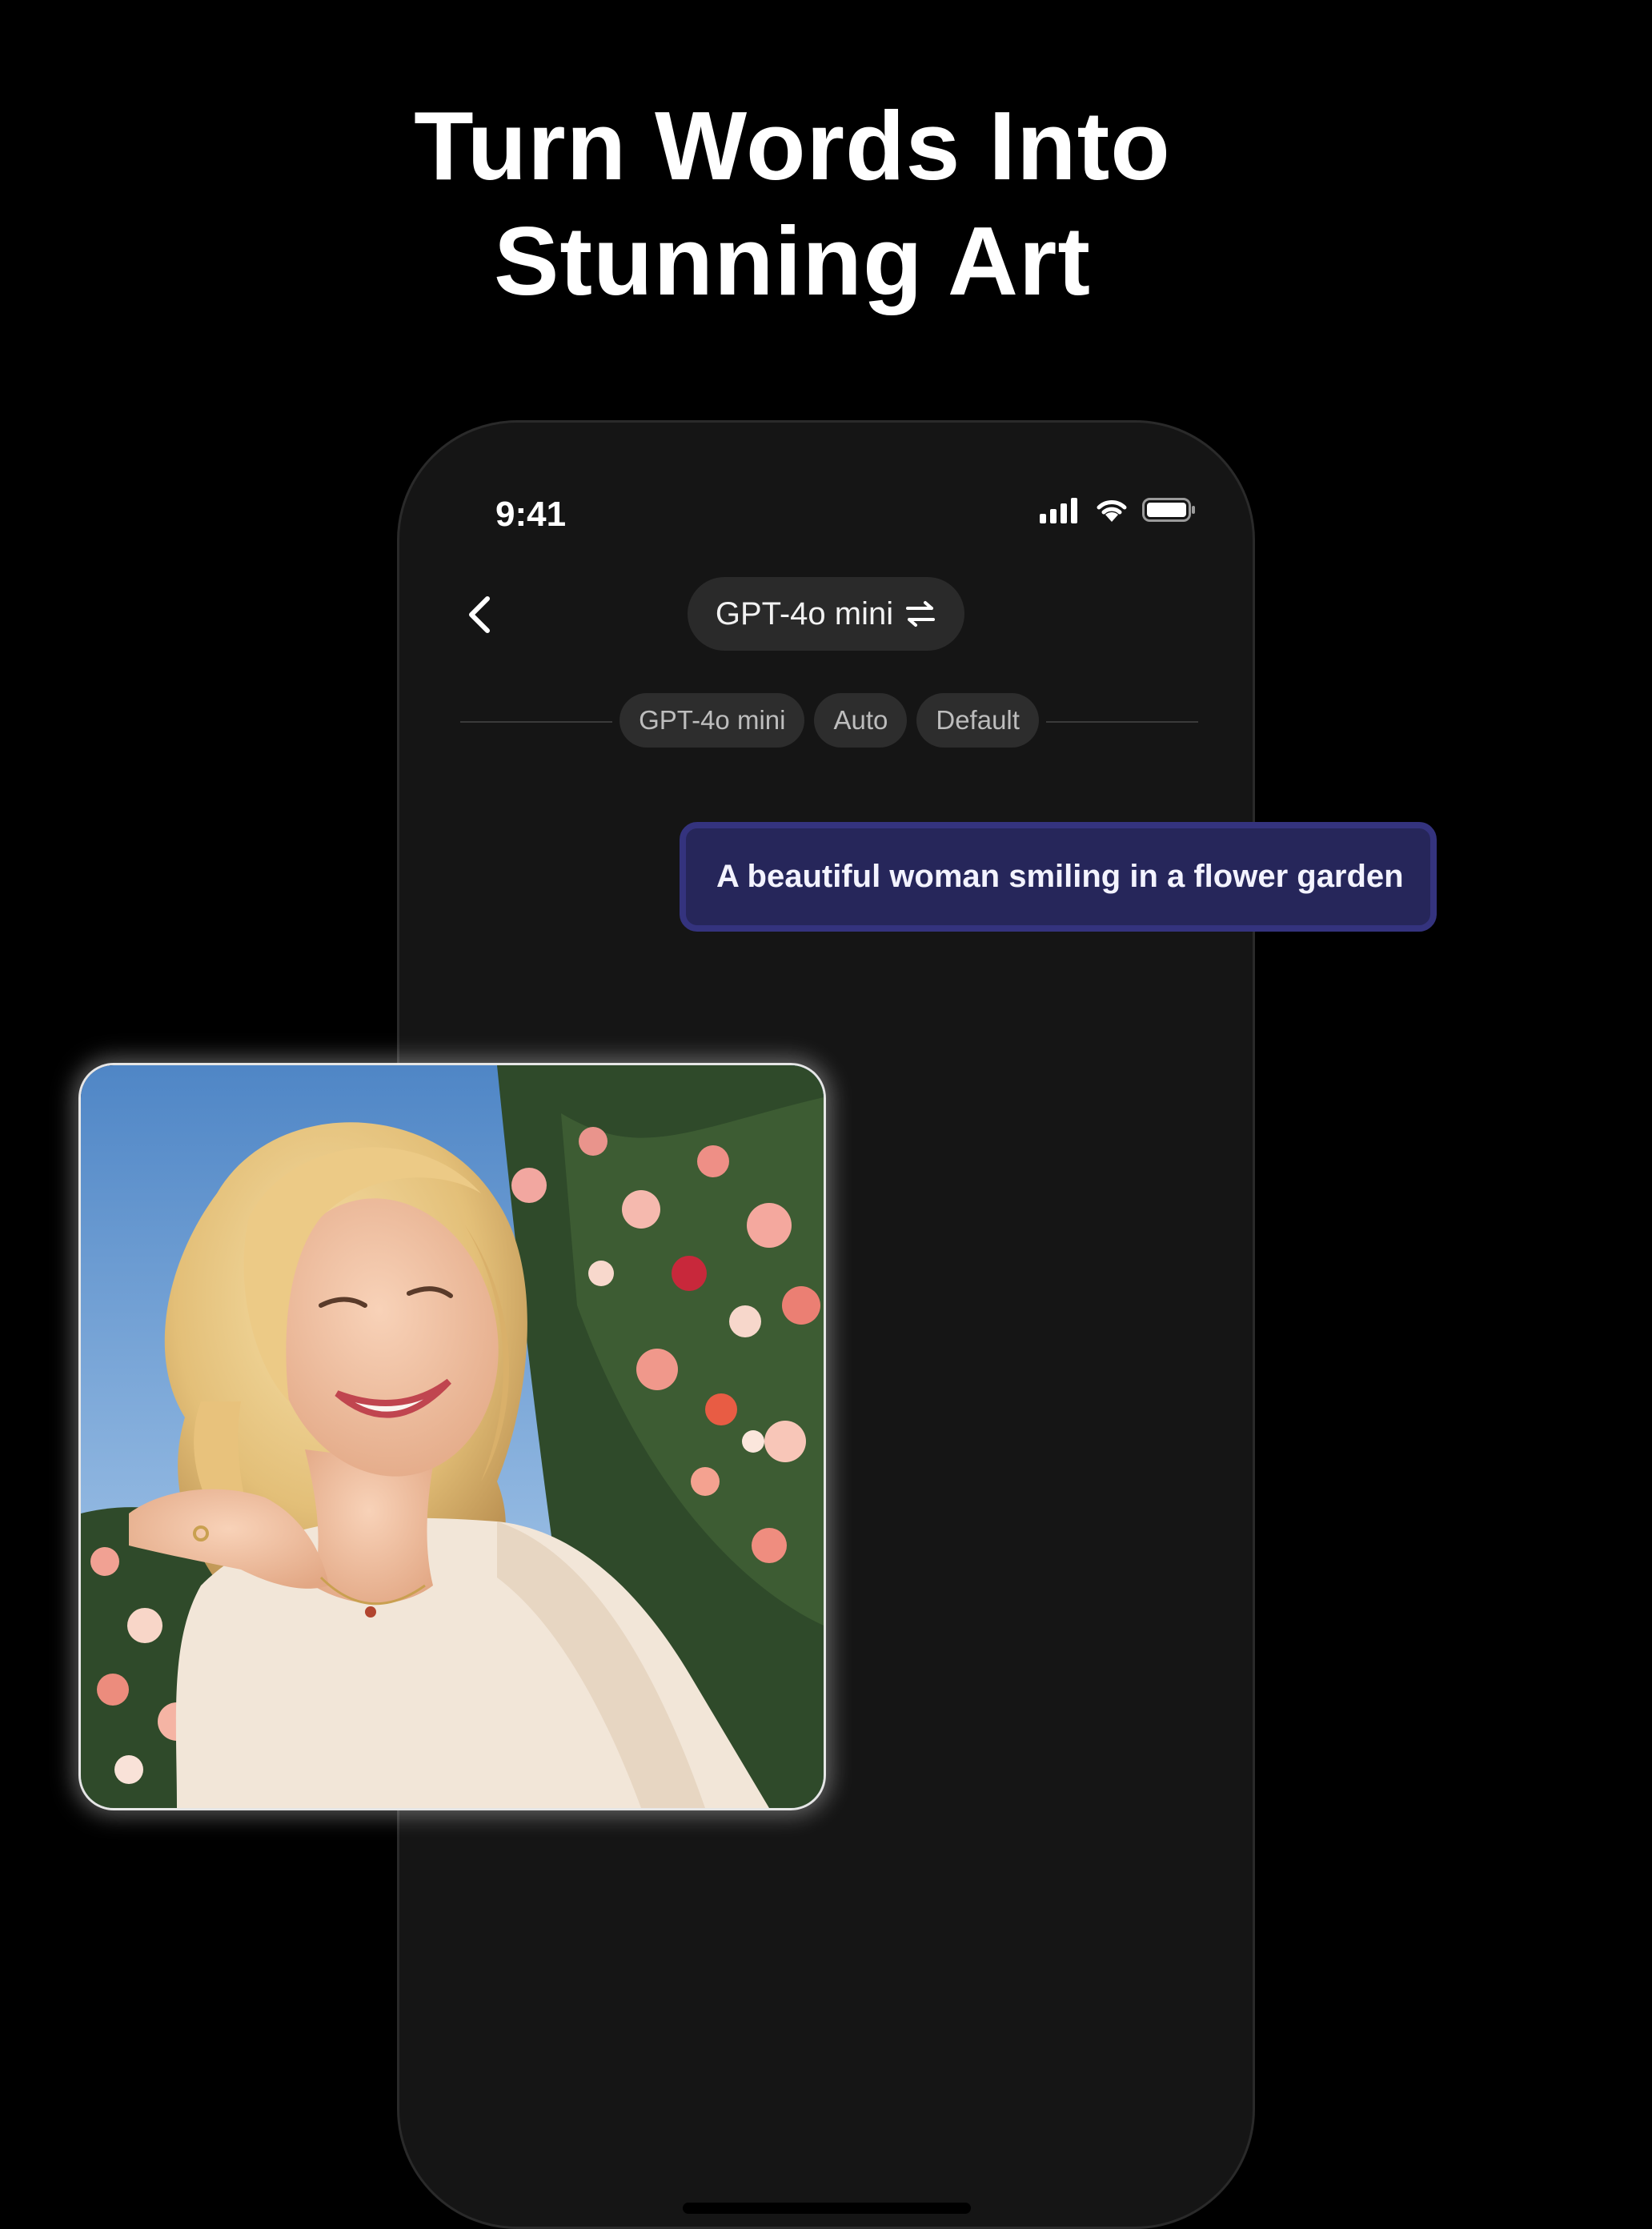  I want to click on back-button, so click(481, 615).